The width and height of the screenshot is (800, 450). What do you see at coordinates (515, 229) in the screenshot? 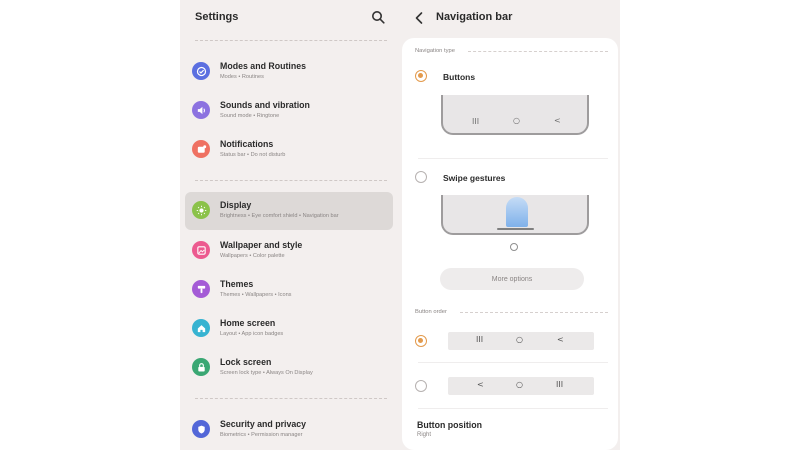
I see `gesture-handle` at bounding box center [515, 229].